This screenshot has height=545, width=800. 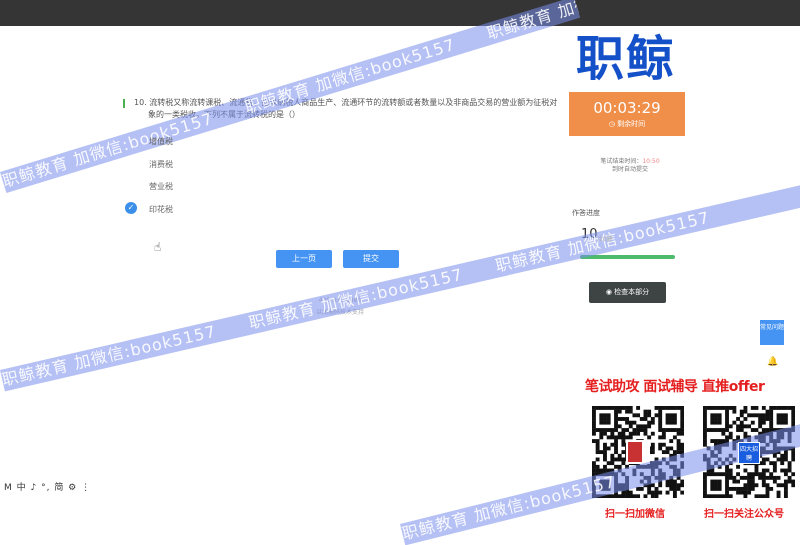 I want to click on progress-label: 作答进度, so click(x=586, y=213).